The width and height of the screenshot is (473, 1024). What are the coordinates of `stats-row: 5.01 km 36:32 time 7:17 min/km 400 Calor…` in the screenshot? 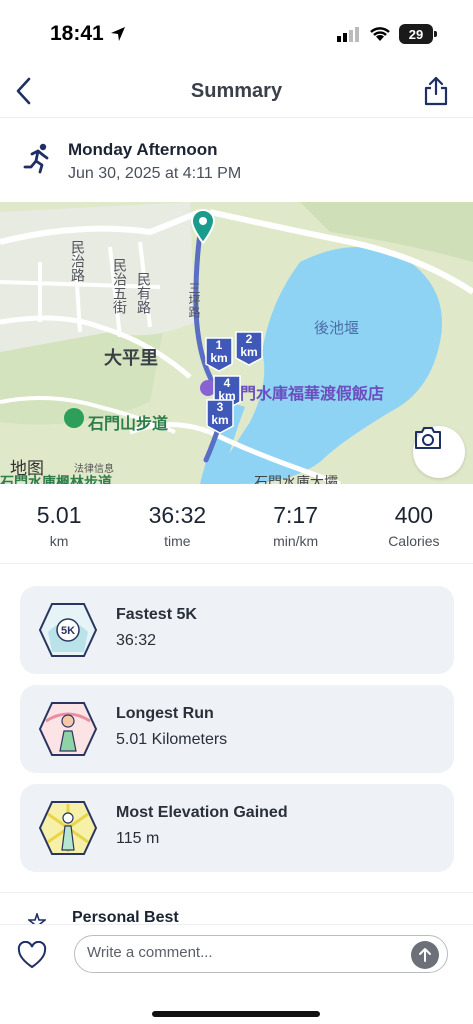 It's located at (236, 531).